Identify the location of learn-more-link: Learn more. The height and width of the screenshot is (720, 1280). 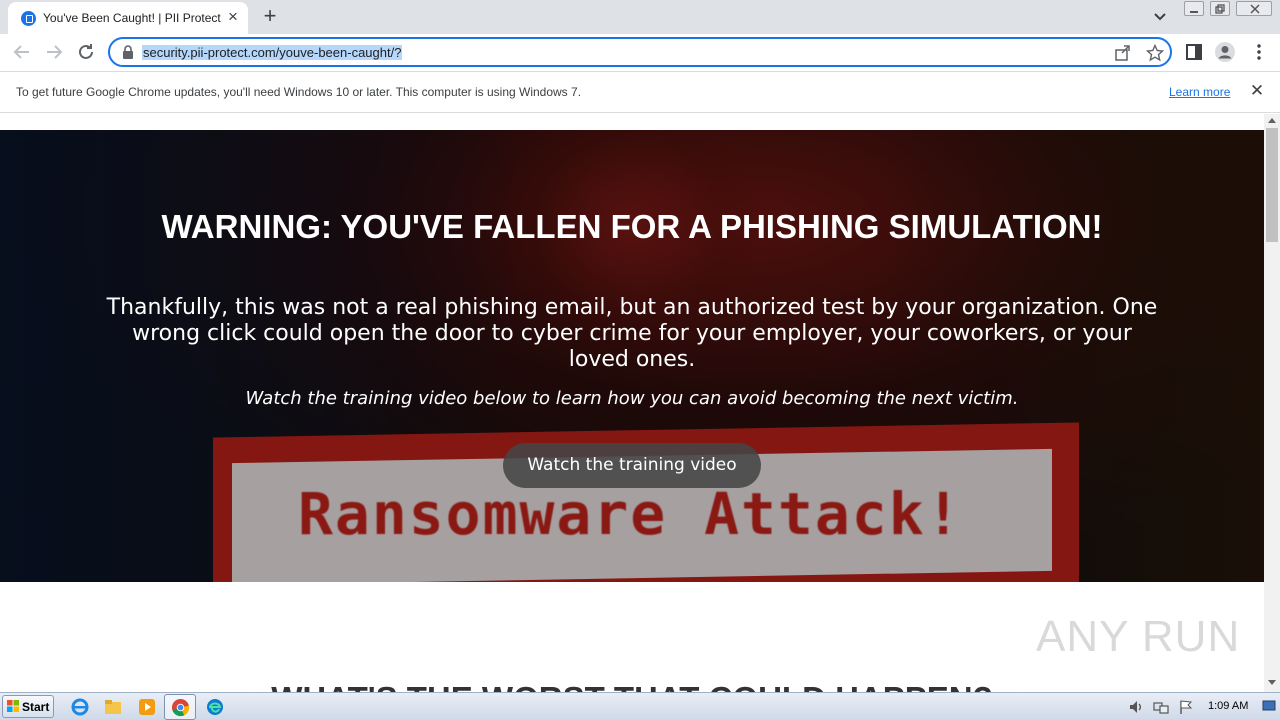
(1199, 92).